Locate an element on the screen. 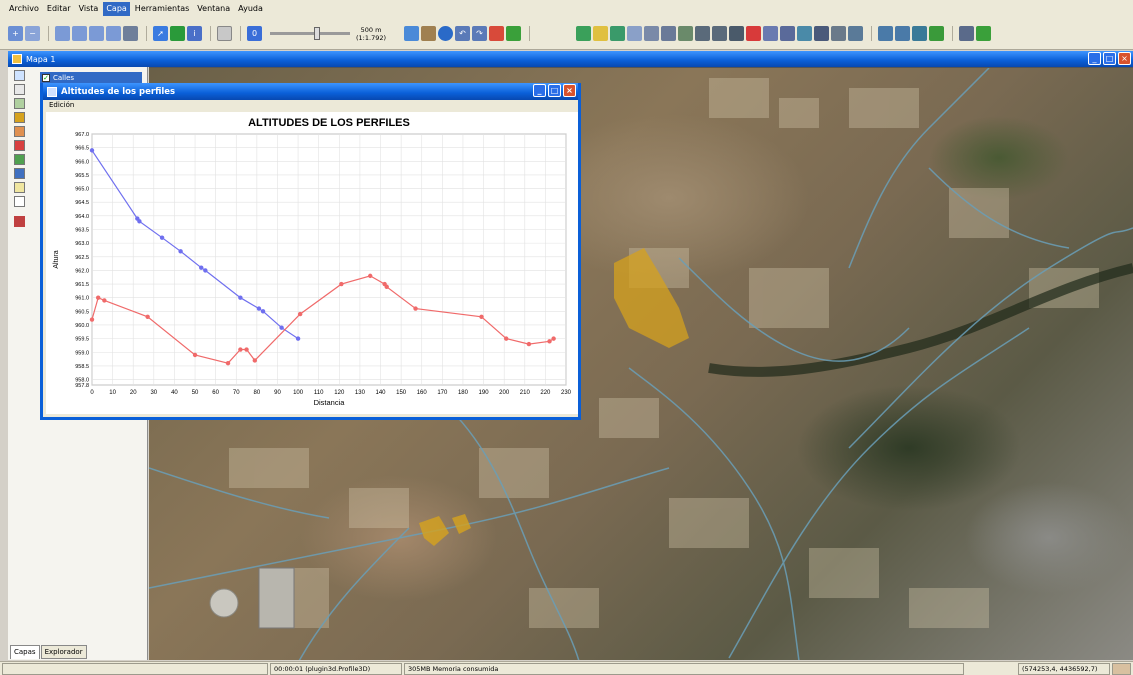 The height and width of the screenshot is (675, 1133). raster-icon is located at coordinates (686, 33).